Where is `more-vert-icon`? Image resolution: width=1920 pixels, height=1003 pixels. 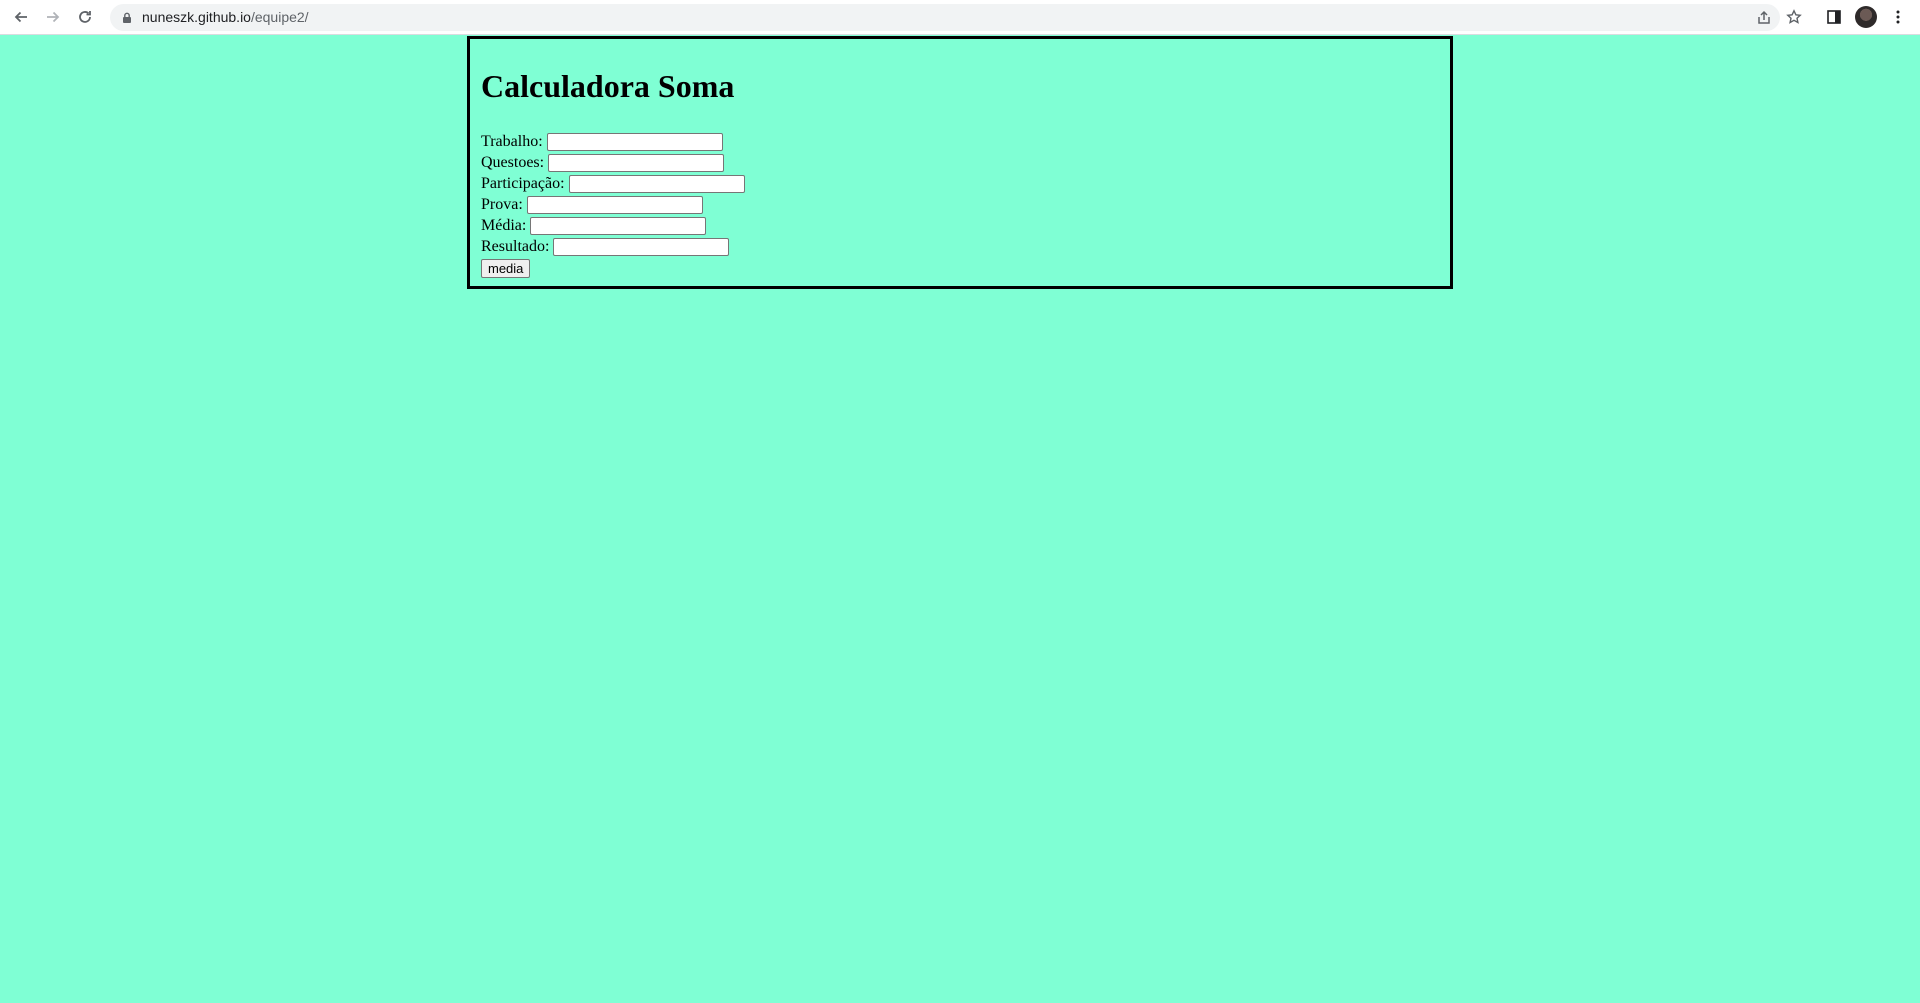
more-vert-icon is located at coordinates (1898, 17).